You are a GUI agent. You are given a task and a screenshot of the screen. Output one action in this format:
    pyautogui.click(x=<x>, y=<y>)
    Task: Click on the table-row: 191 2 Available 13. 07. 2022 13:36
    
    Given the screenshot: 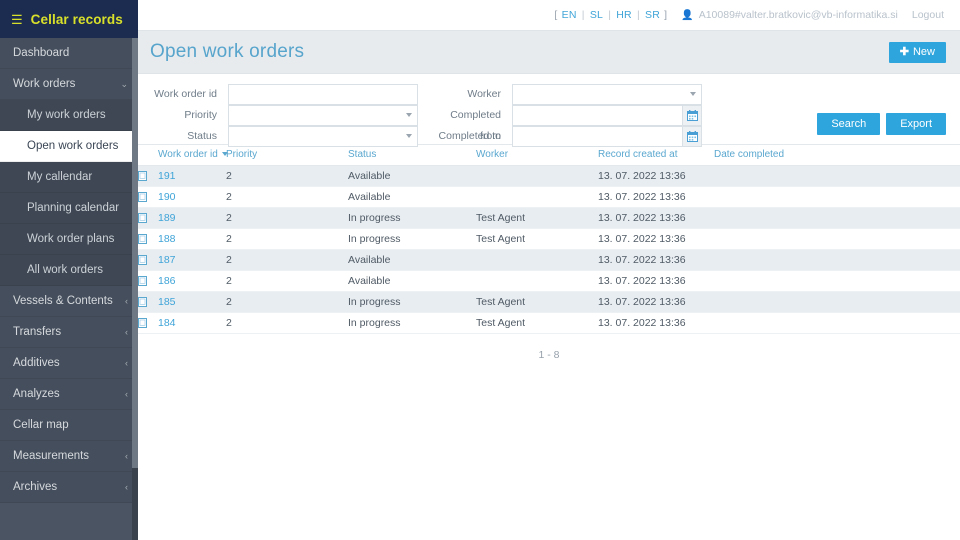 What is the action you would take?
    pyautogui.click(x=549, y=176)
    